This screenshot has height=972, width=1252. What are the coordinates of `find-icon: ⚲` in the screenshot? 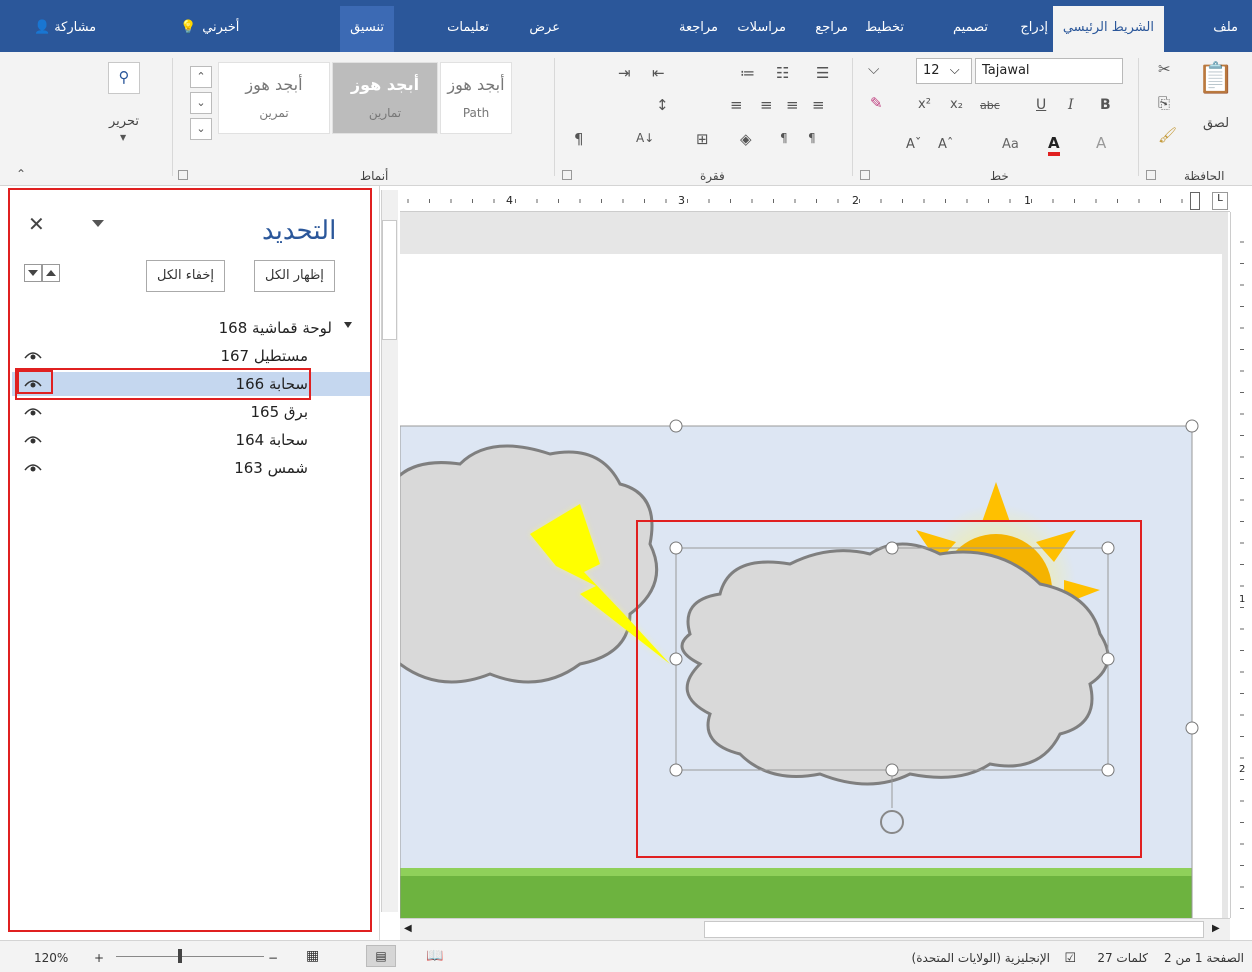 It's located at (124, 78).